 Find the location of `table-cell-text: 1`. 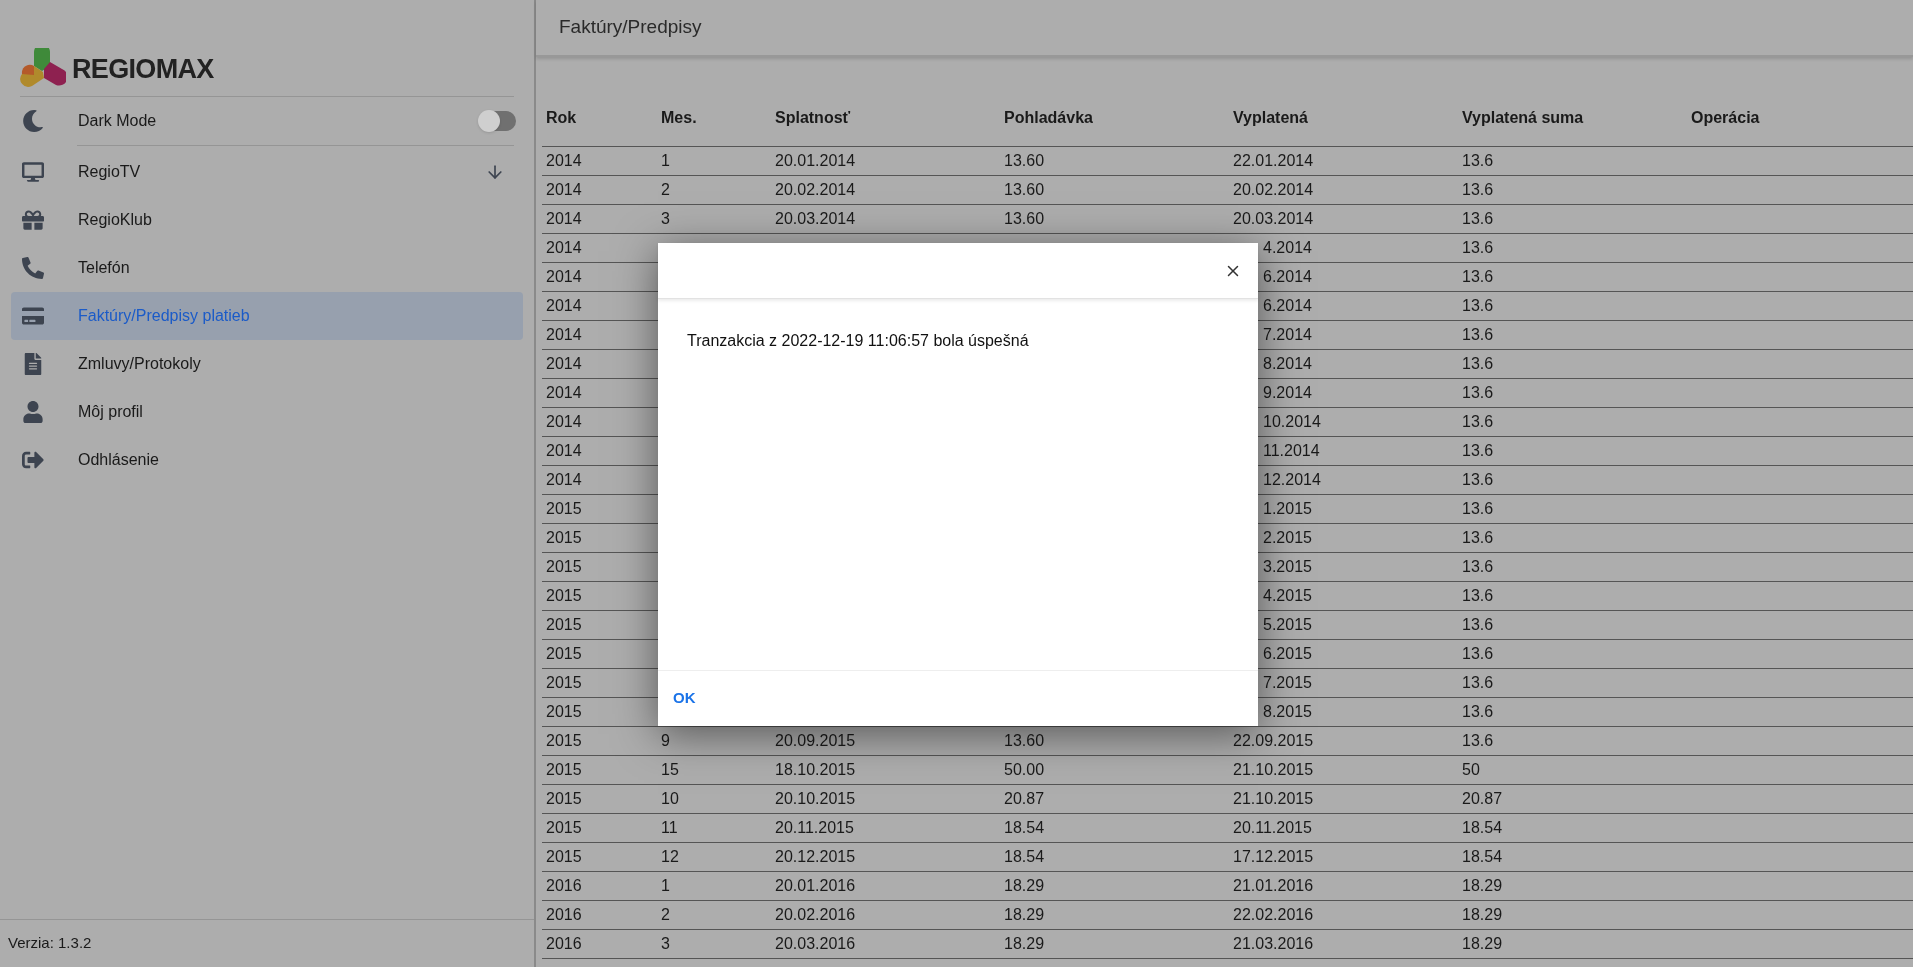

table-cell-text: 1 is located at coordinates (665, 161).